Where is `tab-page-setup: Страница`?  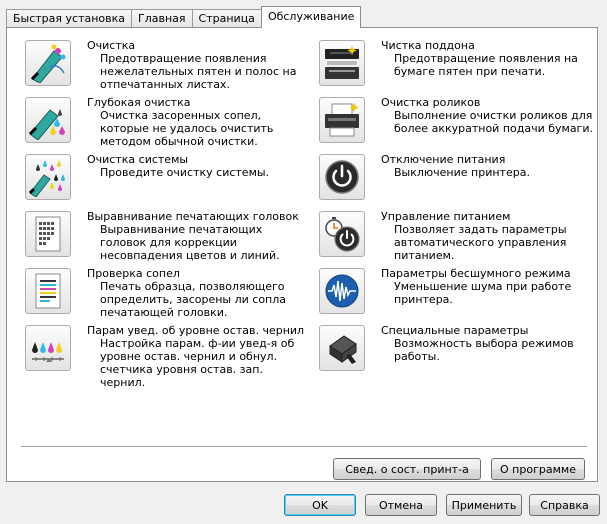
tab-page-setup: Страница is located at coordinates (226, 18).